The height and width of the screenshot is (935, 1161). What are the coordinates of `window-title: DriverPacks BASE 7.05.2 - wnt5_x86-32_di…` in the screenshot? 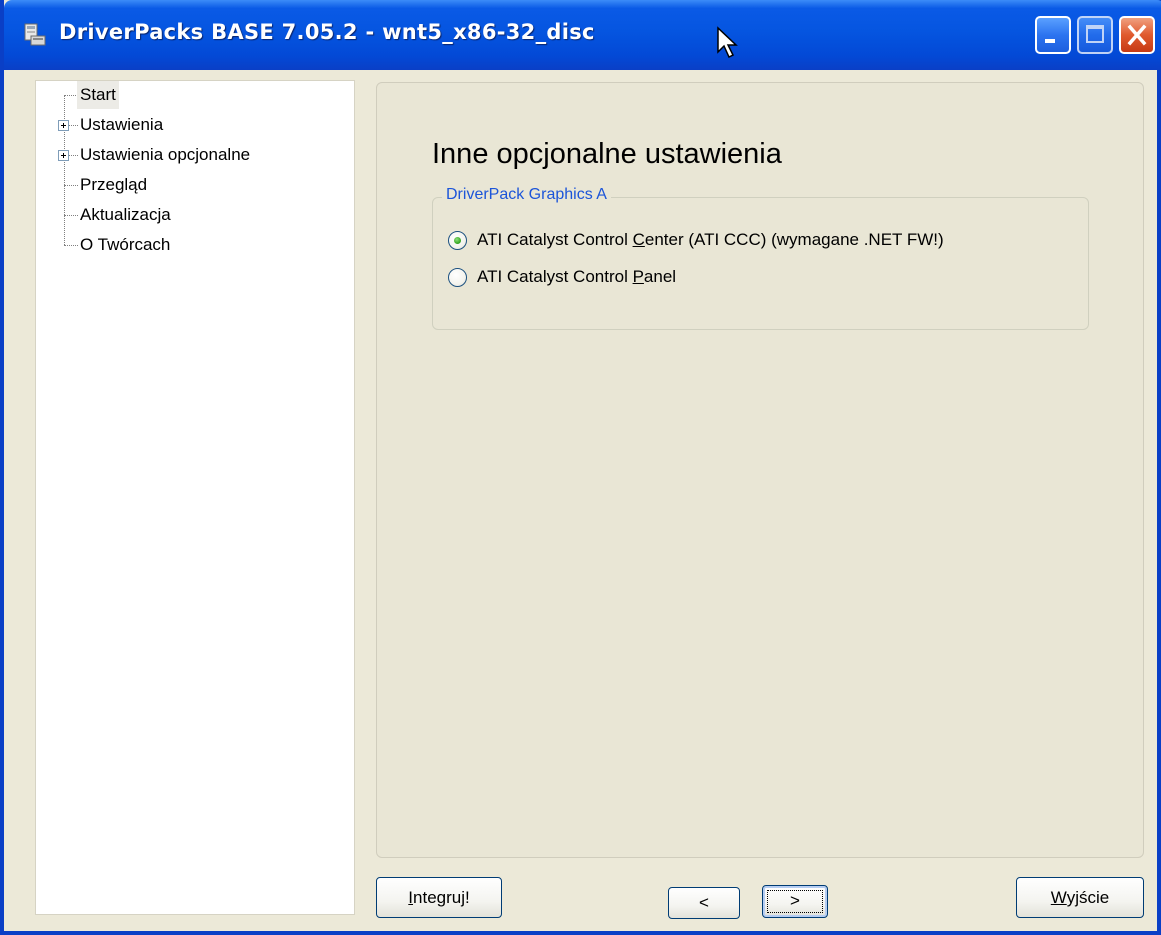 It's located at (327, 32).